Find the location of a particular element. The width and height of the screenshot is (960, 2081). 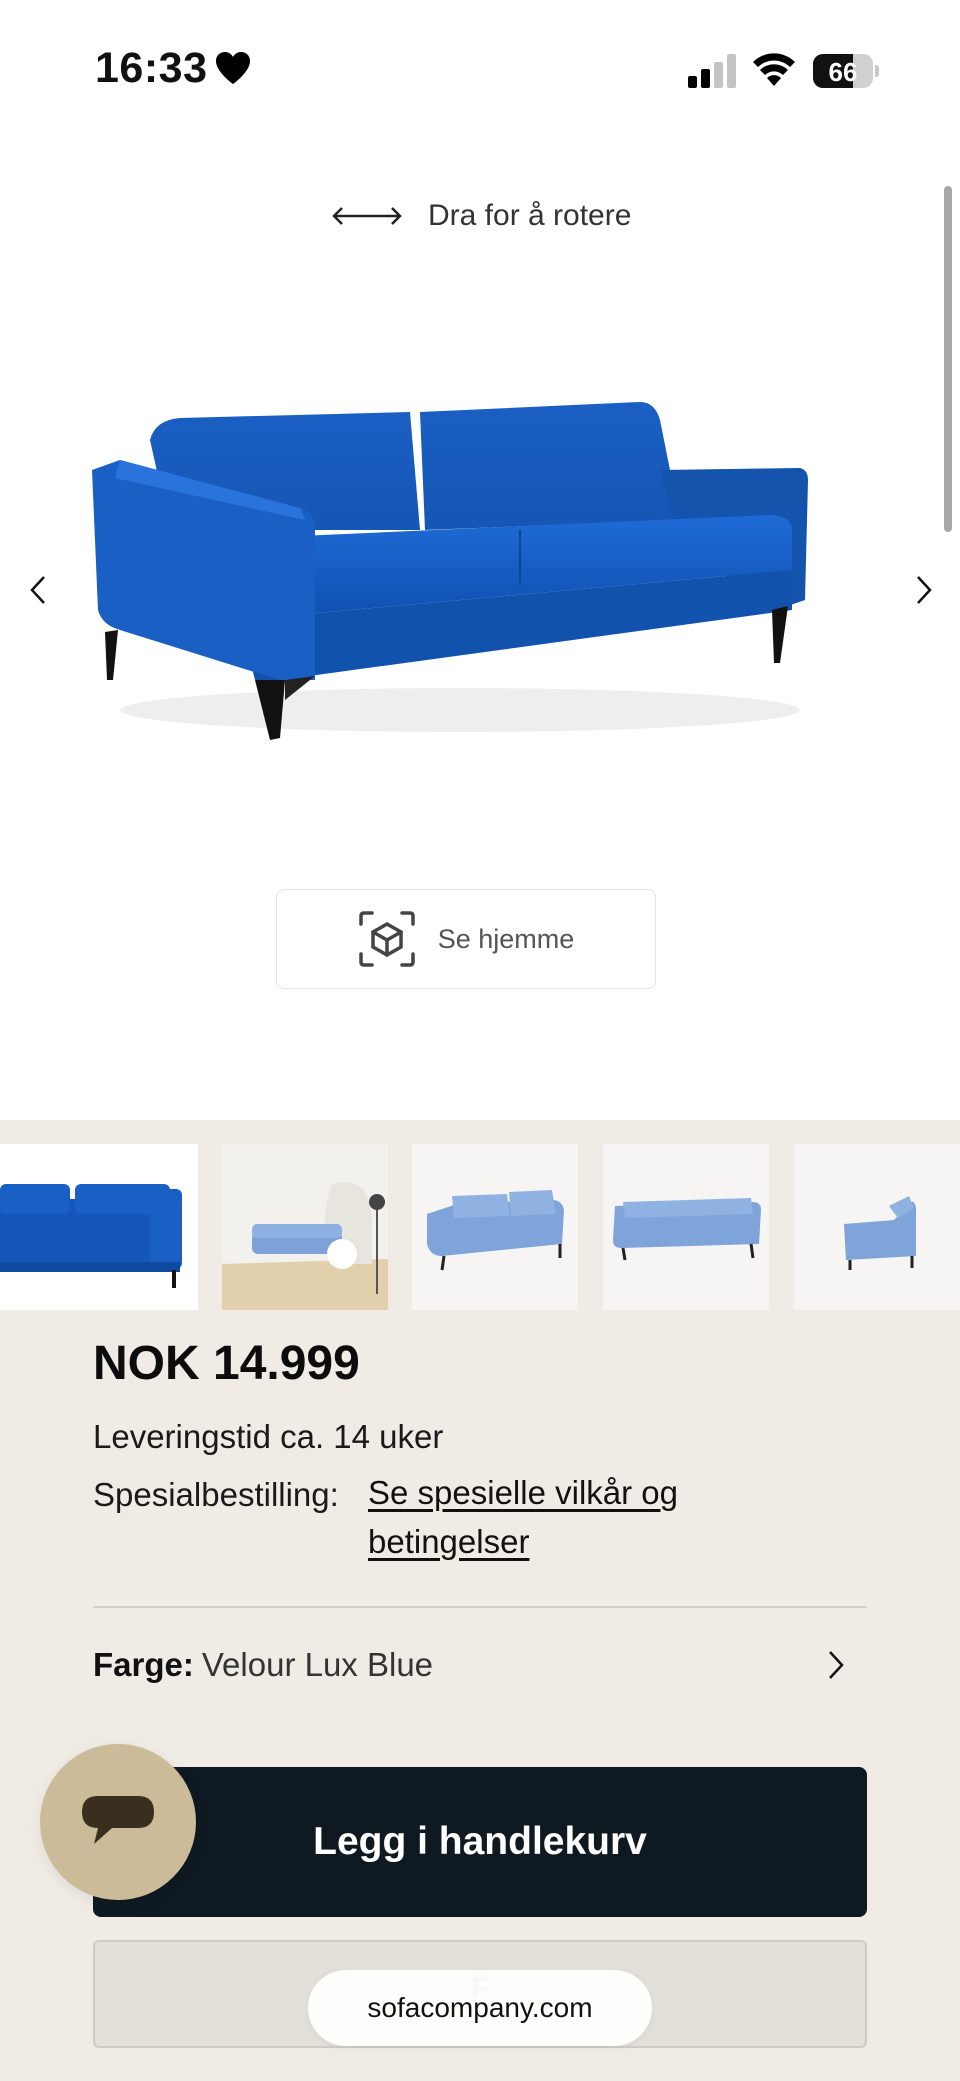

delivery-time: Leveringstid ca. 14 uker is located at coordinates (268, 1436).